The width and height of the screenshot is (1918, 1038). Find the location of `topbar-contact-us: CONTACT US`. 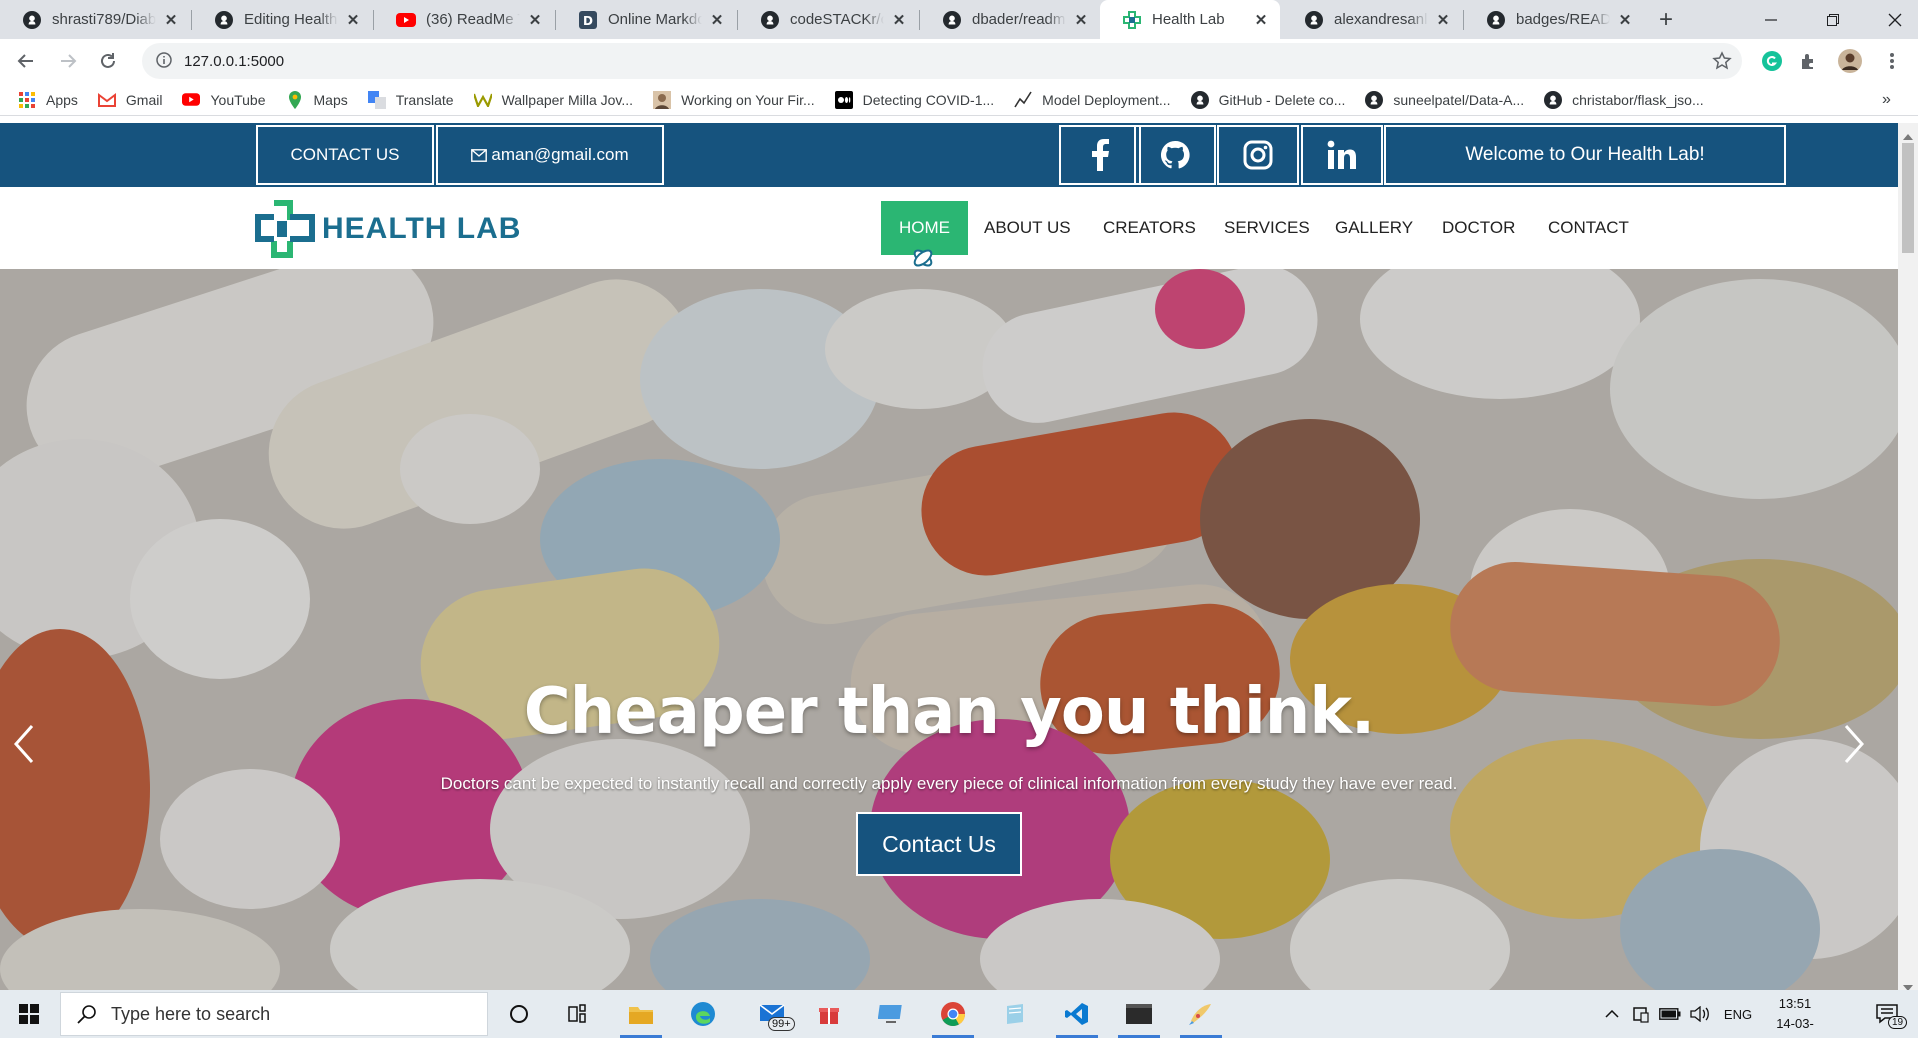

topbar-contact-us: CONTACT US is located at coordinates (345, 155).